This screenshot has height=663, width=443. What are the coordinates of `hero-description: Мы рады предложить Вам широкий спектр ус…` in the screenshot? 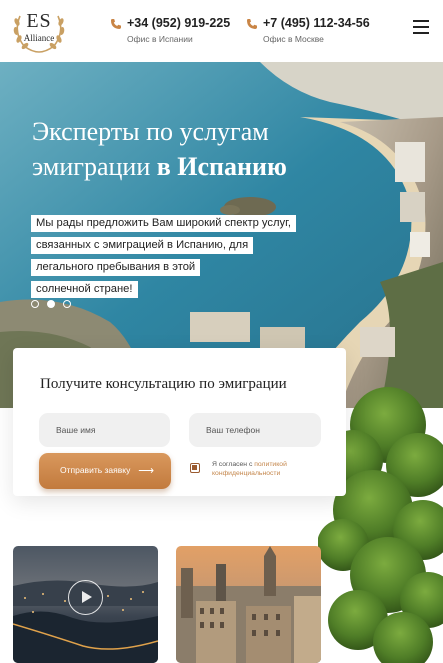 It's located at (166, 257).